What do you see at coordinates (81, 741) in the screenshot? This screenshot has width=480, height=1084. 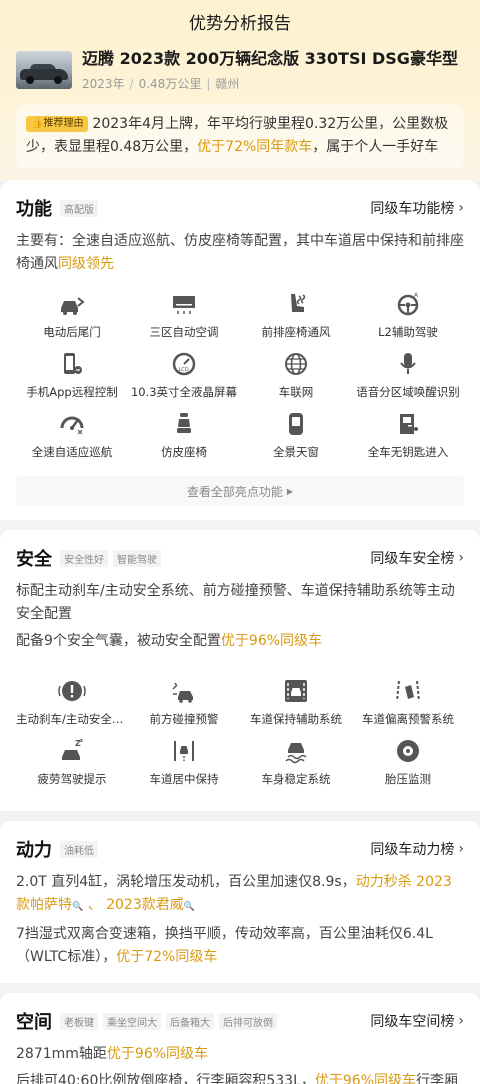 I see `svg-text: z` at bounding box center [81, 741].